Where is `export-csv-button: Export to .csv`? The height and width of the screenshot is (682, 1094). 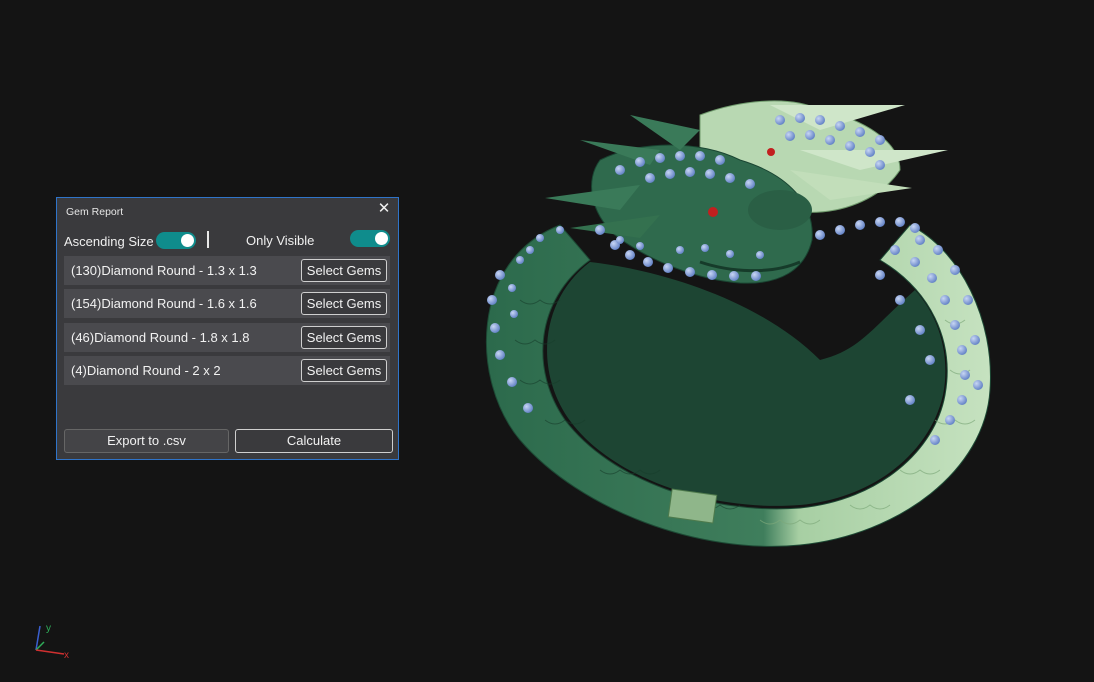 export-csv-button: Export to .csv is located at coordinates (146, 441).